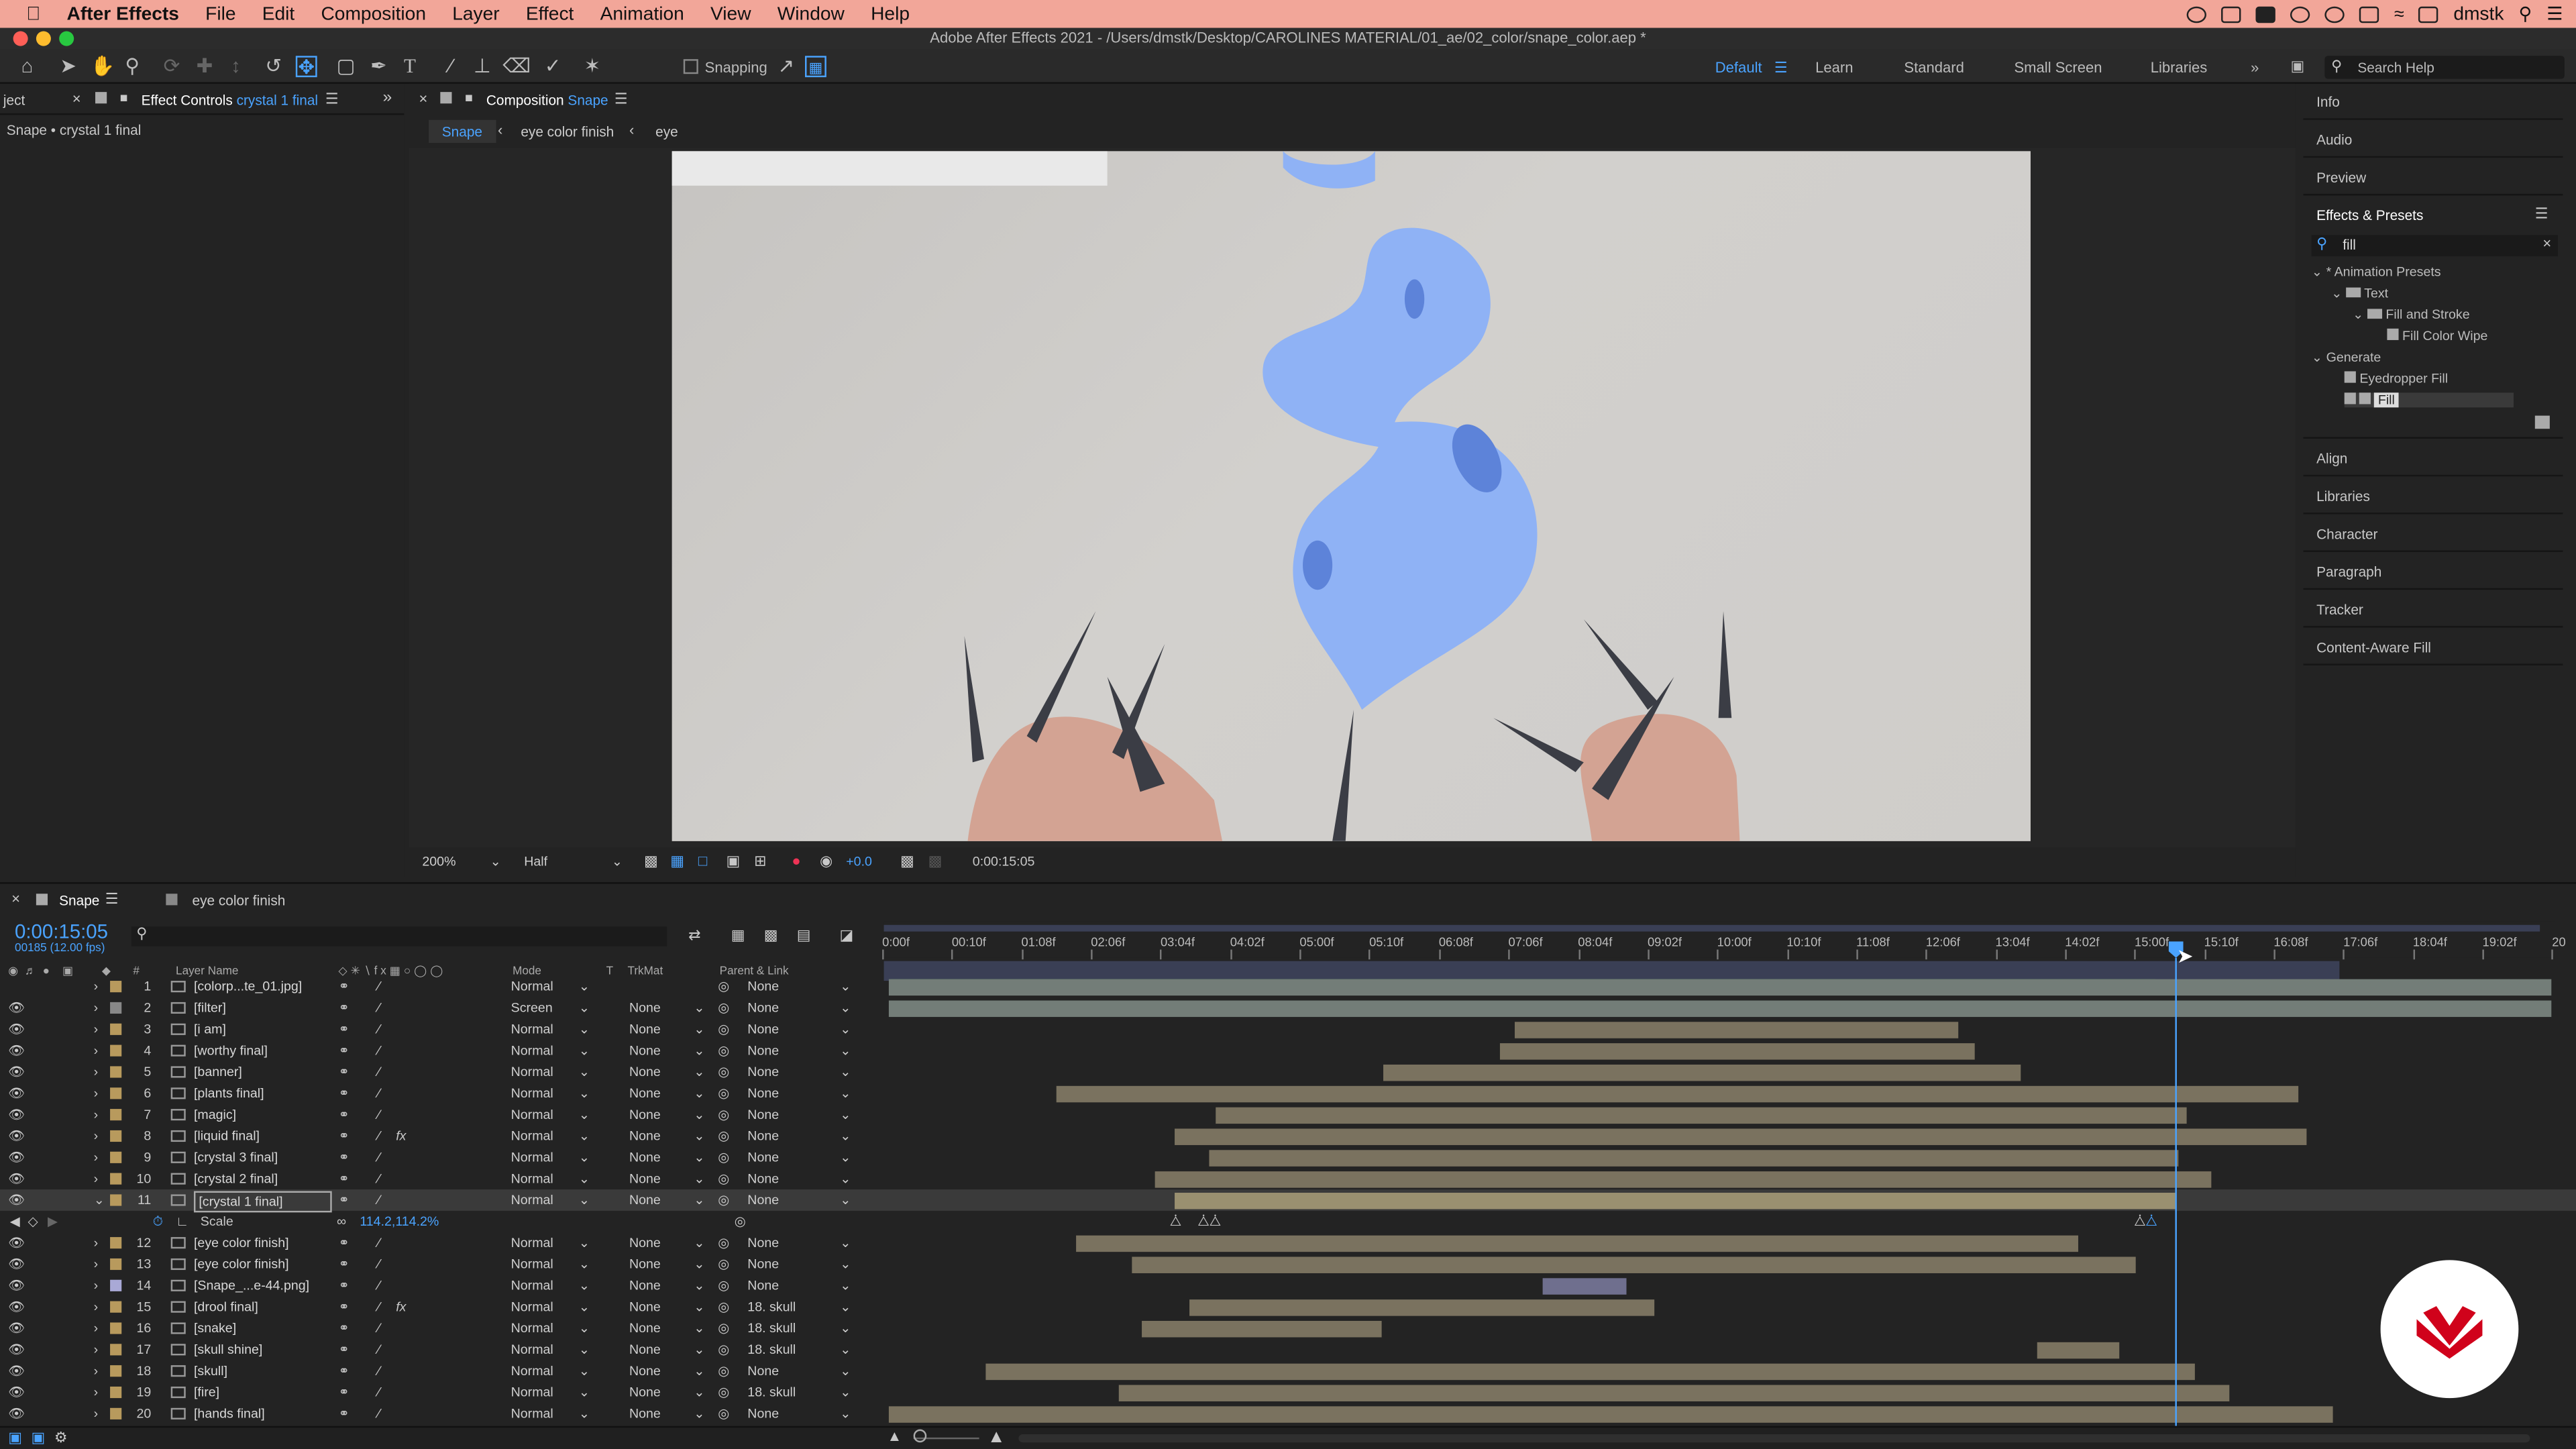 This screenshot has width=2576, height=1449. I want to click on show-snapshot-icon: ▩, so click(935, 862).